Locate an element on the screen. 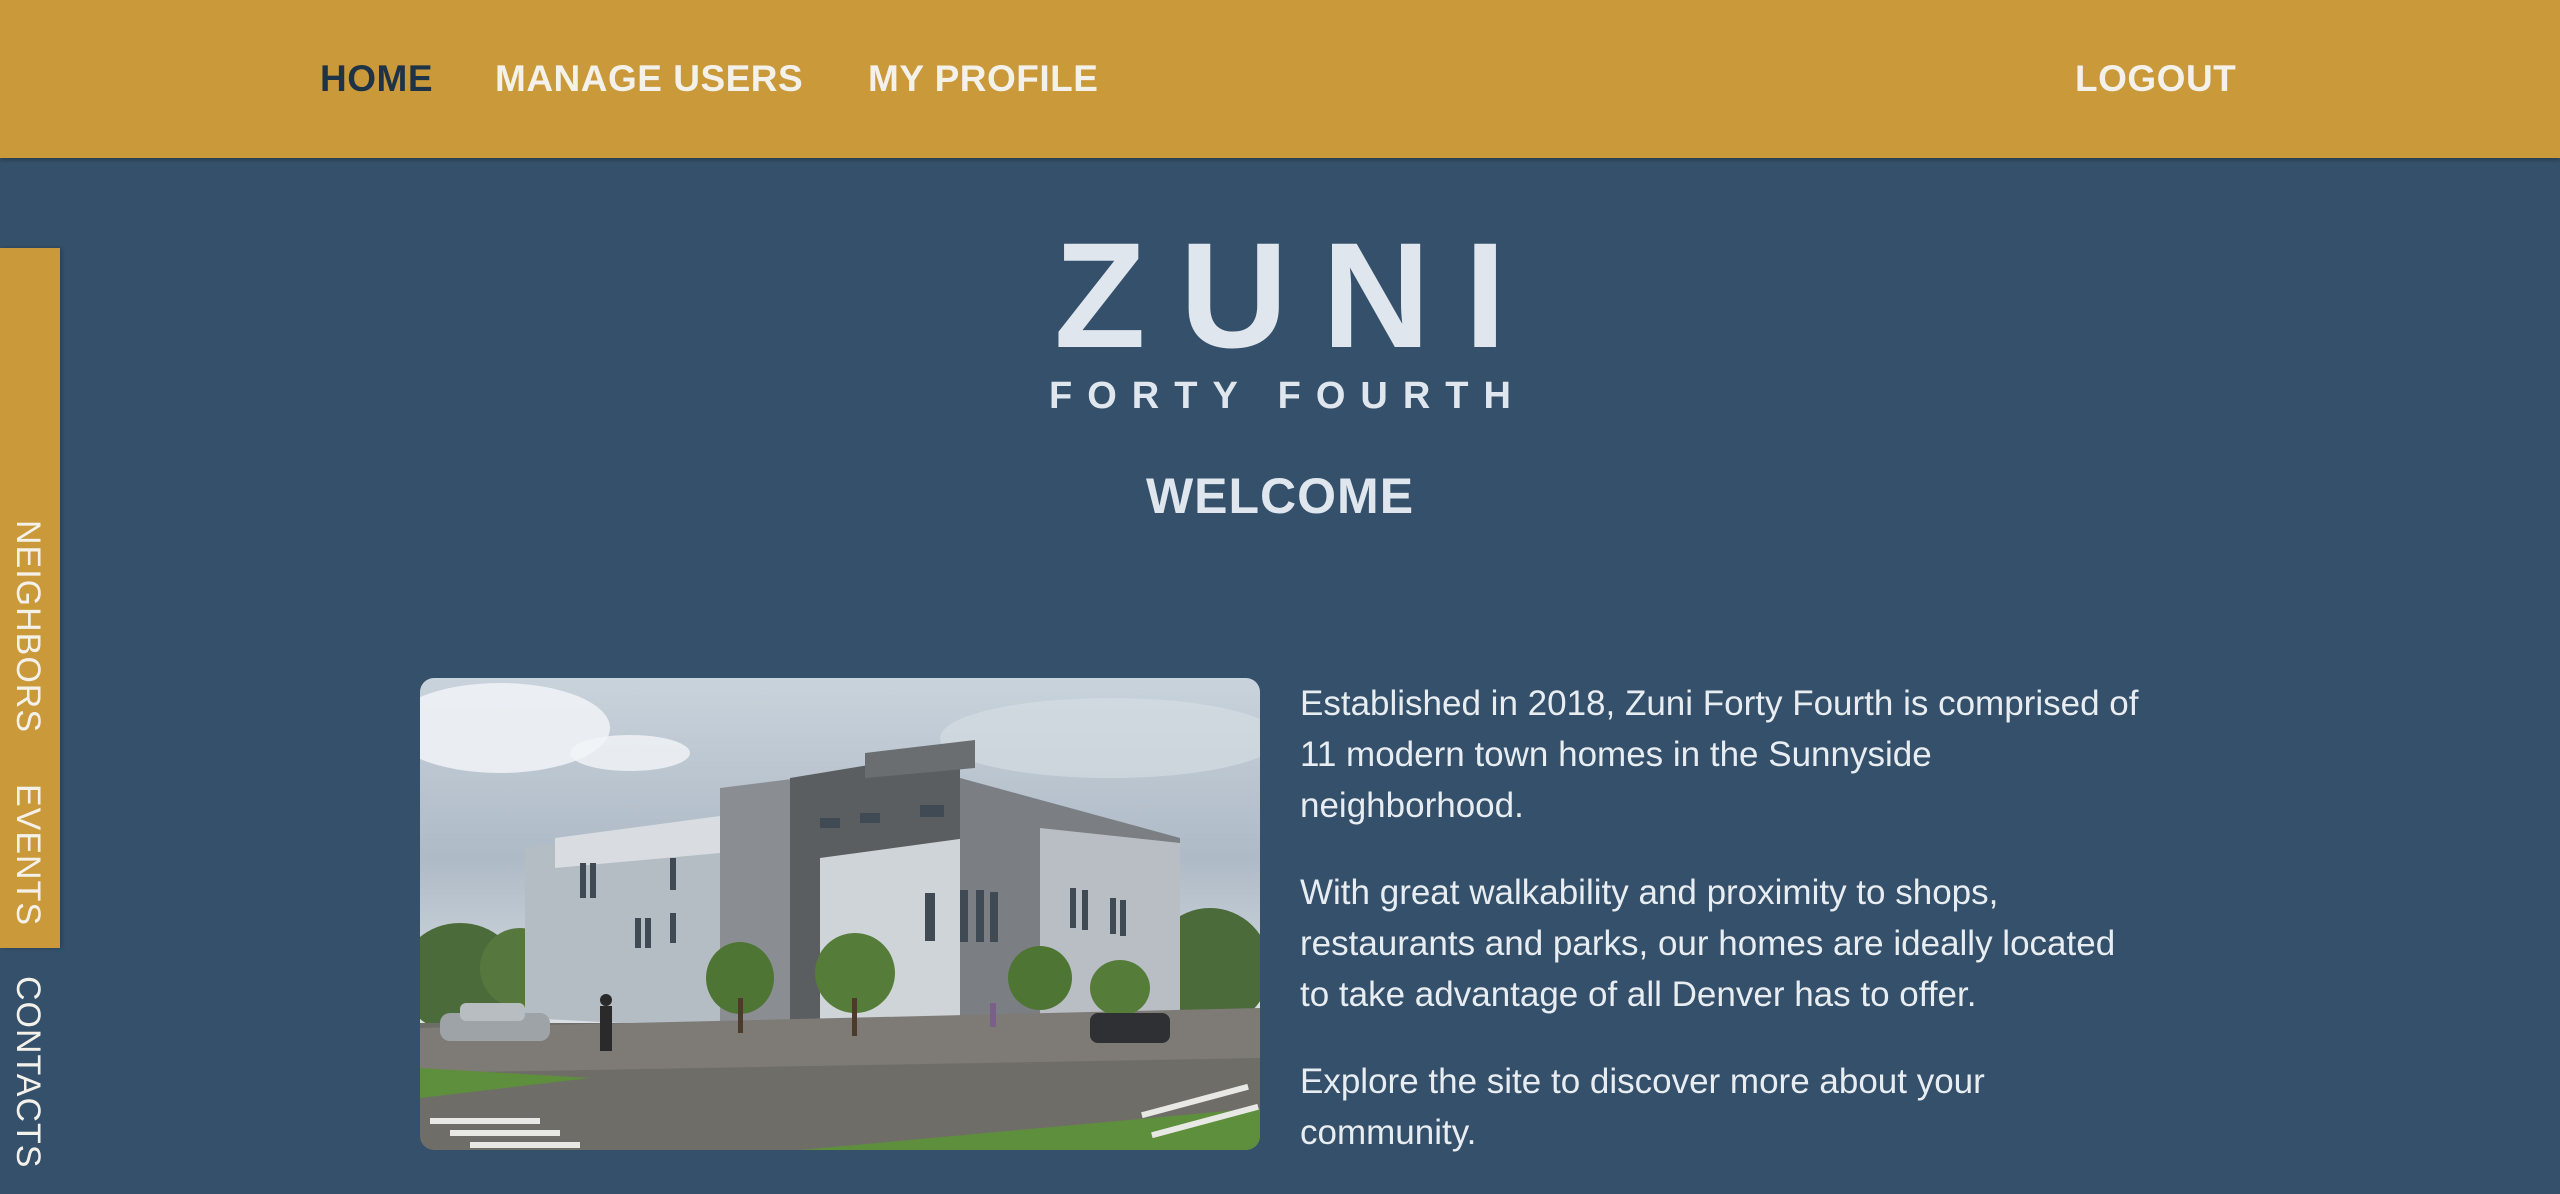 Image resolution: width=2560 pixels, height=1194 pixels. page-title: WELCOME is located at coordinates (1280, 496).